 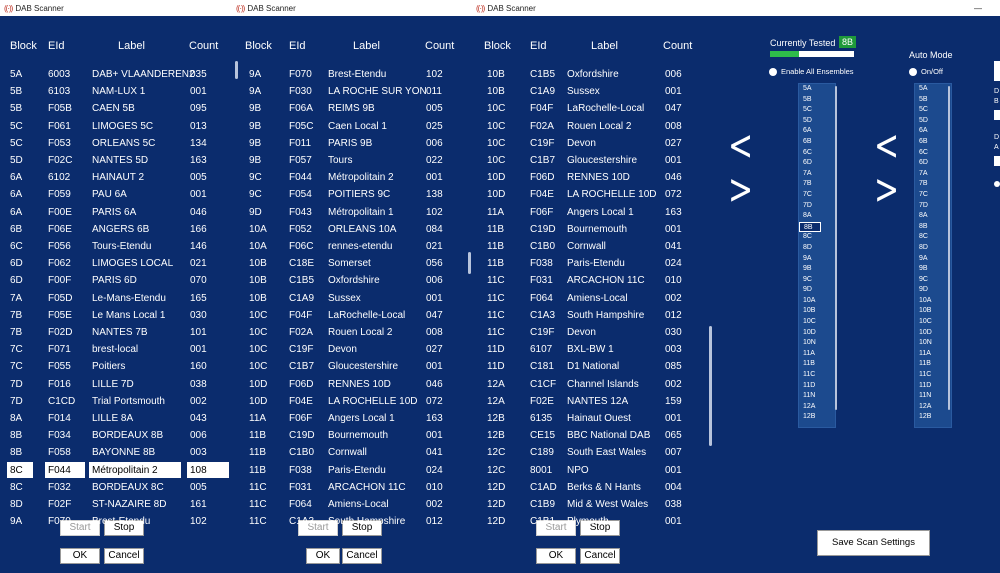 What do you see at coordinates (817, 237) in the screenshot?
I see `block-list-item: 8C` at bounding box center [817, 237].